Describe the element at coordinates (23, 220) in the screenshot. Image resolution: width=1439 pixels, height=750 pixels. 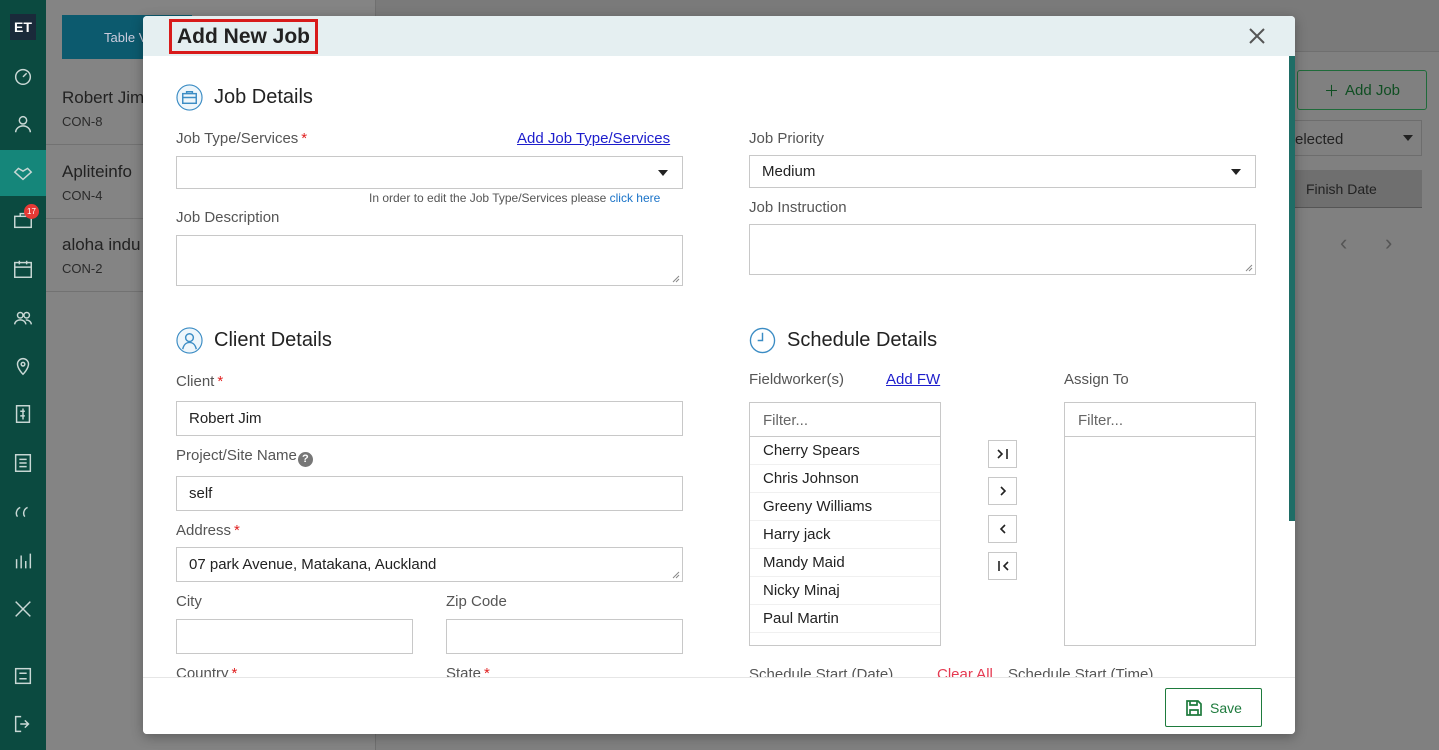
I see `briefcase-icon: 17` at that location.